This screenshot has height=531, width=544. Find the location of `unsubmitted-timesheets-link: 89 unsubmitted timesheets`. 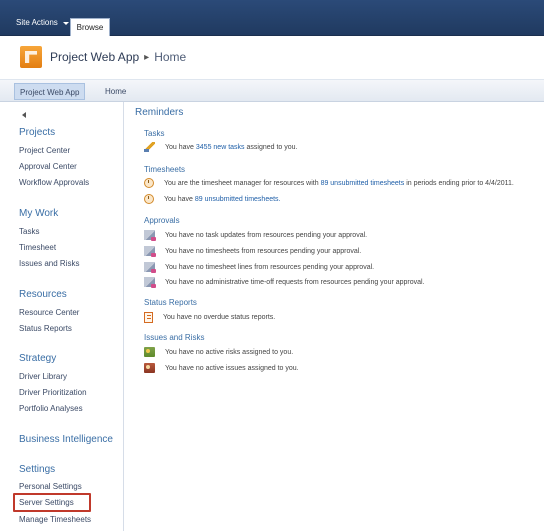

unsubmitted-timesheets-link: 89 unsubmitted timesheets is located at coordinates (363, 183).